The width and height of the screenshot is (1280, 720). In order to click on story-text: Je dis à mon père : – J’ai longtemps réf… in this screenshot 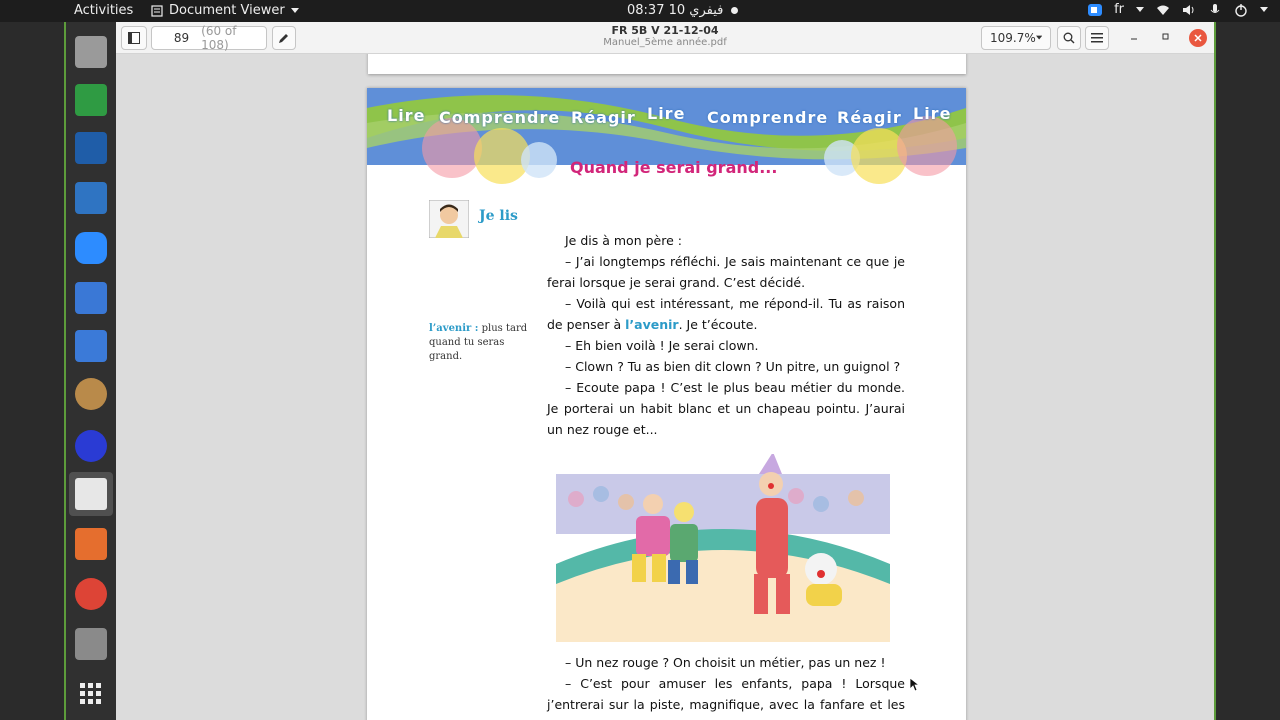, I will do `click(726, 335)`.